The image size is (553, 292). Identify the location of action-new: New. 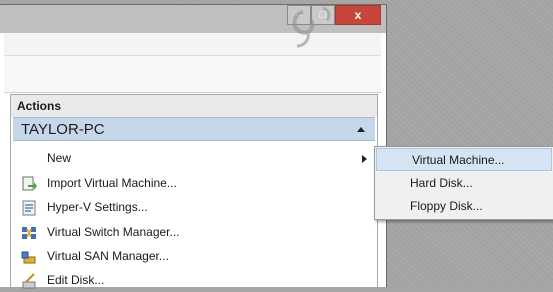
(194, 158).